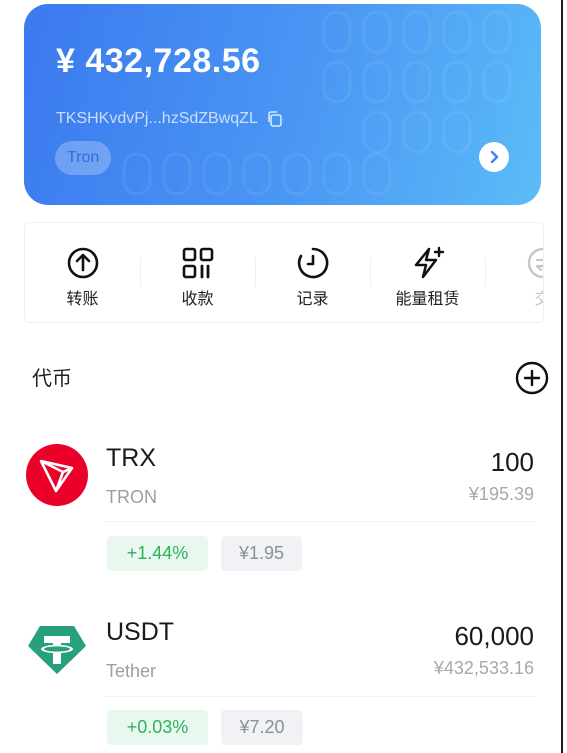  Describe the element at coordinates (82, 299) in the screenshot. I see `action-label: 转账` at that location.